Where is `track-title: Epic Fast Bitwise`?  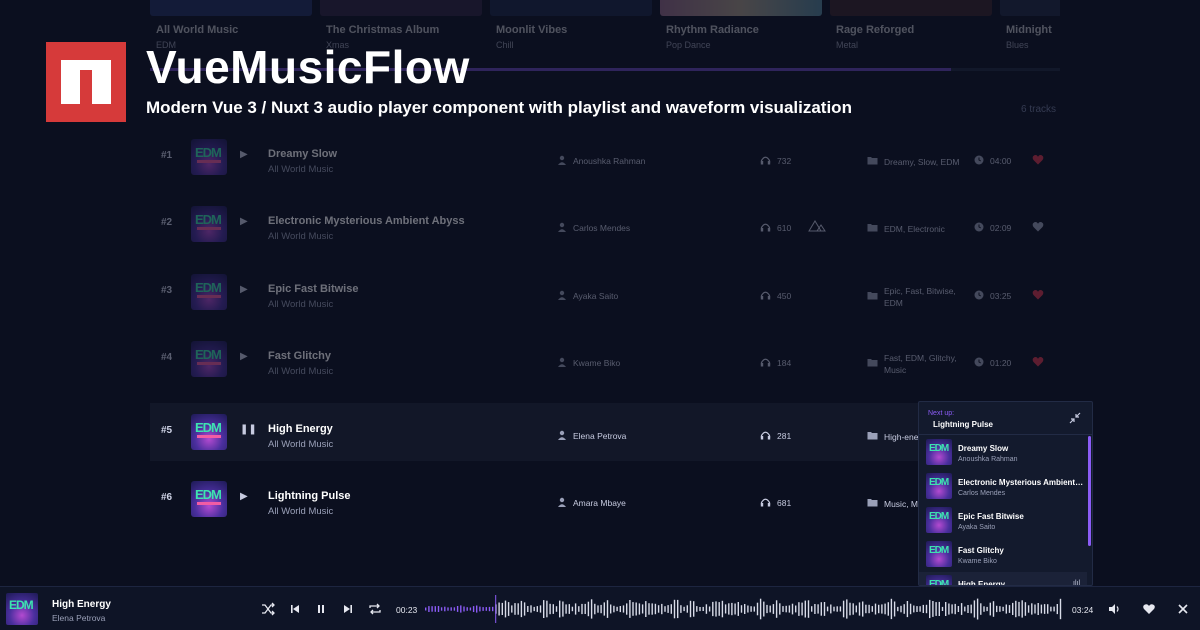 track-title: Epic Fast Bitwise is located at coordinates (313, 289).